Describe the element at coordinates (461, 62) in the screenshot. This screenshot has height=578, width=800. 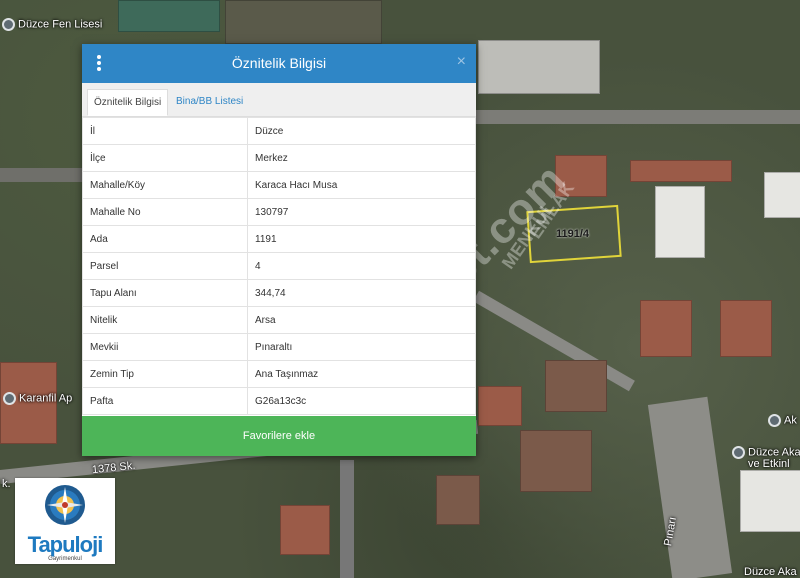
I see `close-icon: ×` at that location.